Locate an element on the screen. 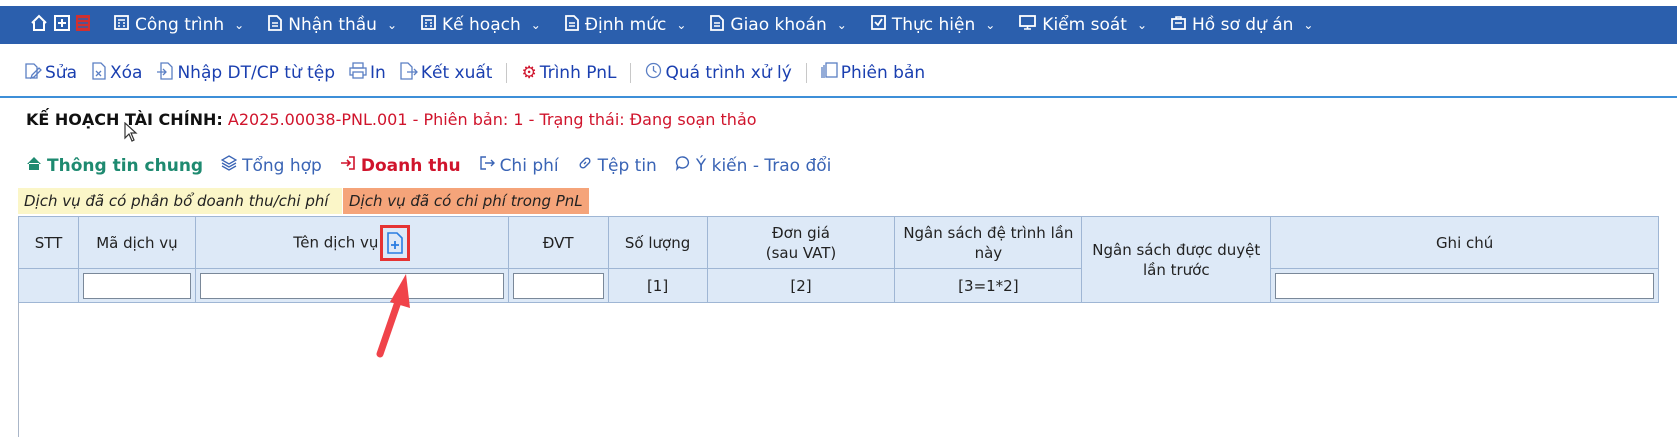 This screenshot has width=1677, height=437. filter-note-input is located at coordinates (1464, 285).